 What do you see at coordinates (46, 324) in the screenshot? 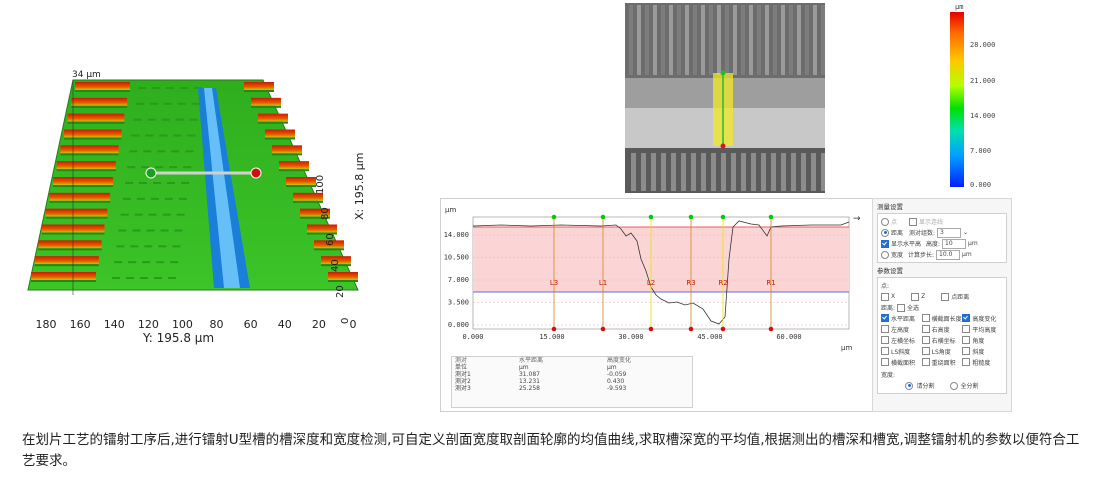
I see `y-tick-label: 180` at bounding box center [46, 324].